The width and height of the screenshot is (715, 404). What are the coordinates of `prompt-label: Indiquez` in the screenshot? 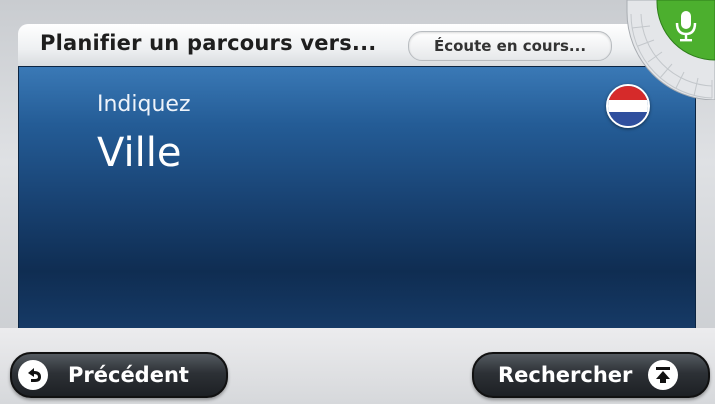 It's located at (144, 104).